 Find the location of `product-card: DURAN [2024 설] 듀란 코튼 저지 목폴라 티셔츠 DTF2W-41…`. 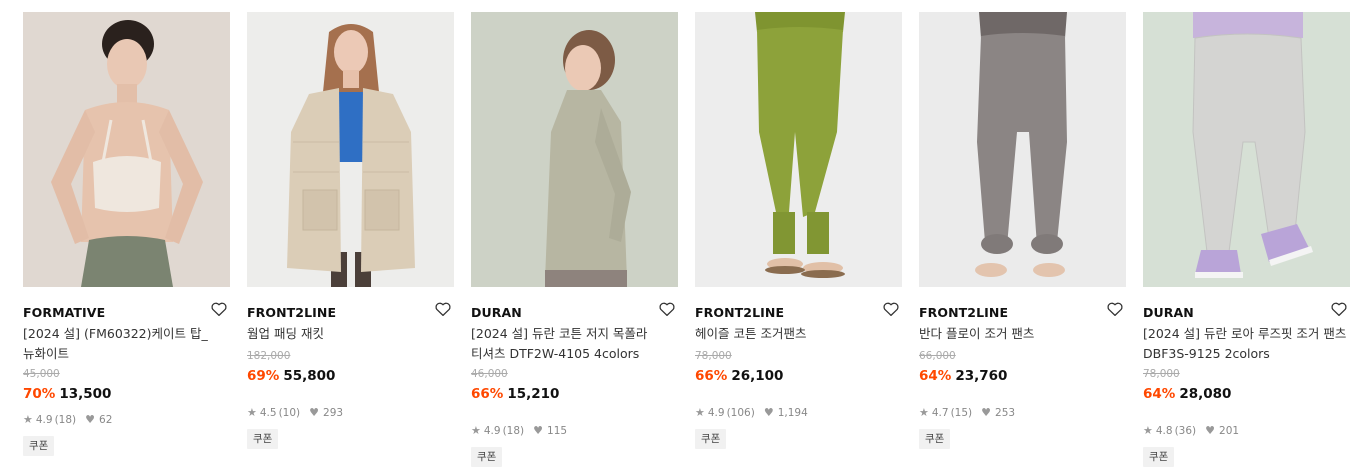

product-card: DURAN [2024 설] 듀란 코튼 저지 목폴라 티셔츠 DTF2W-41… is located at coordinates (574, 239).